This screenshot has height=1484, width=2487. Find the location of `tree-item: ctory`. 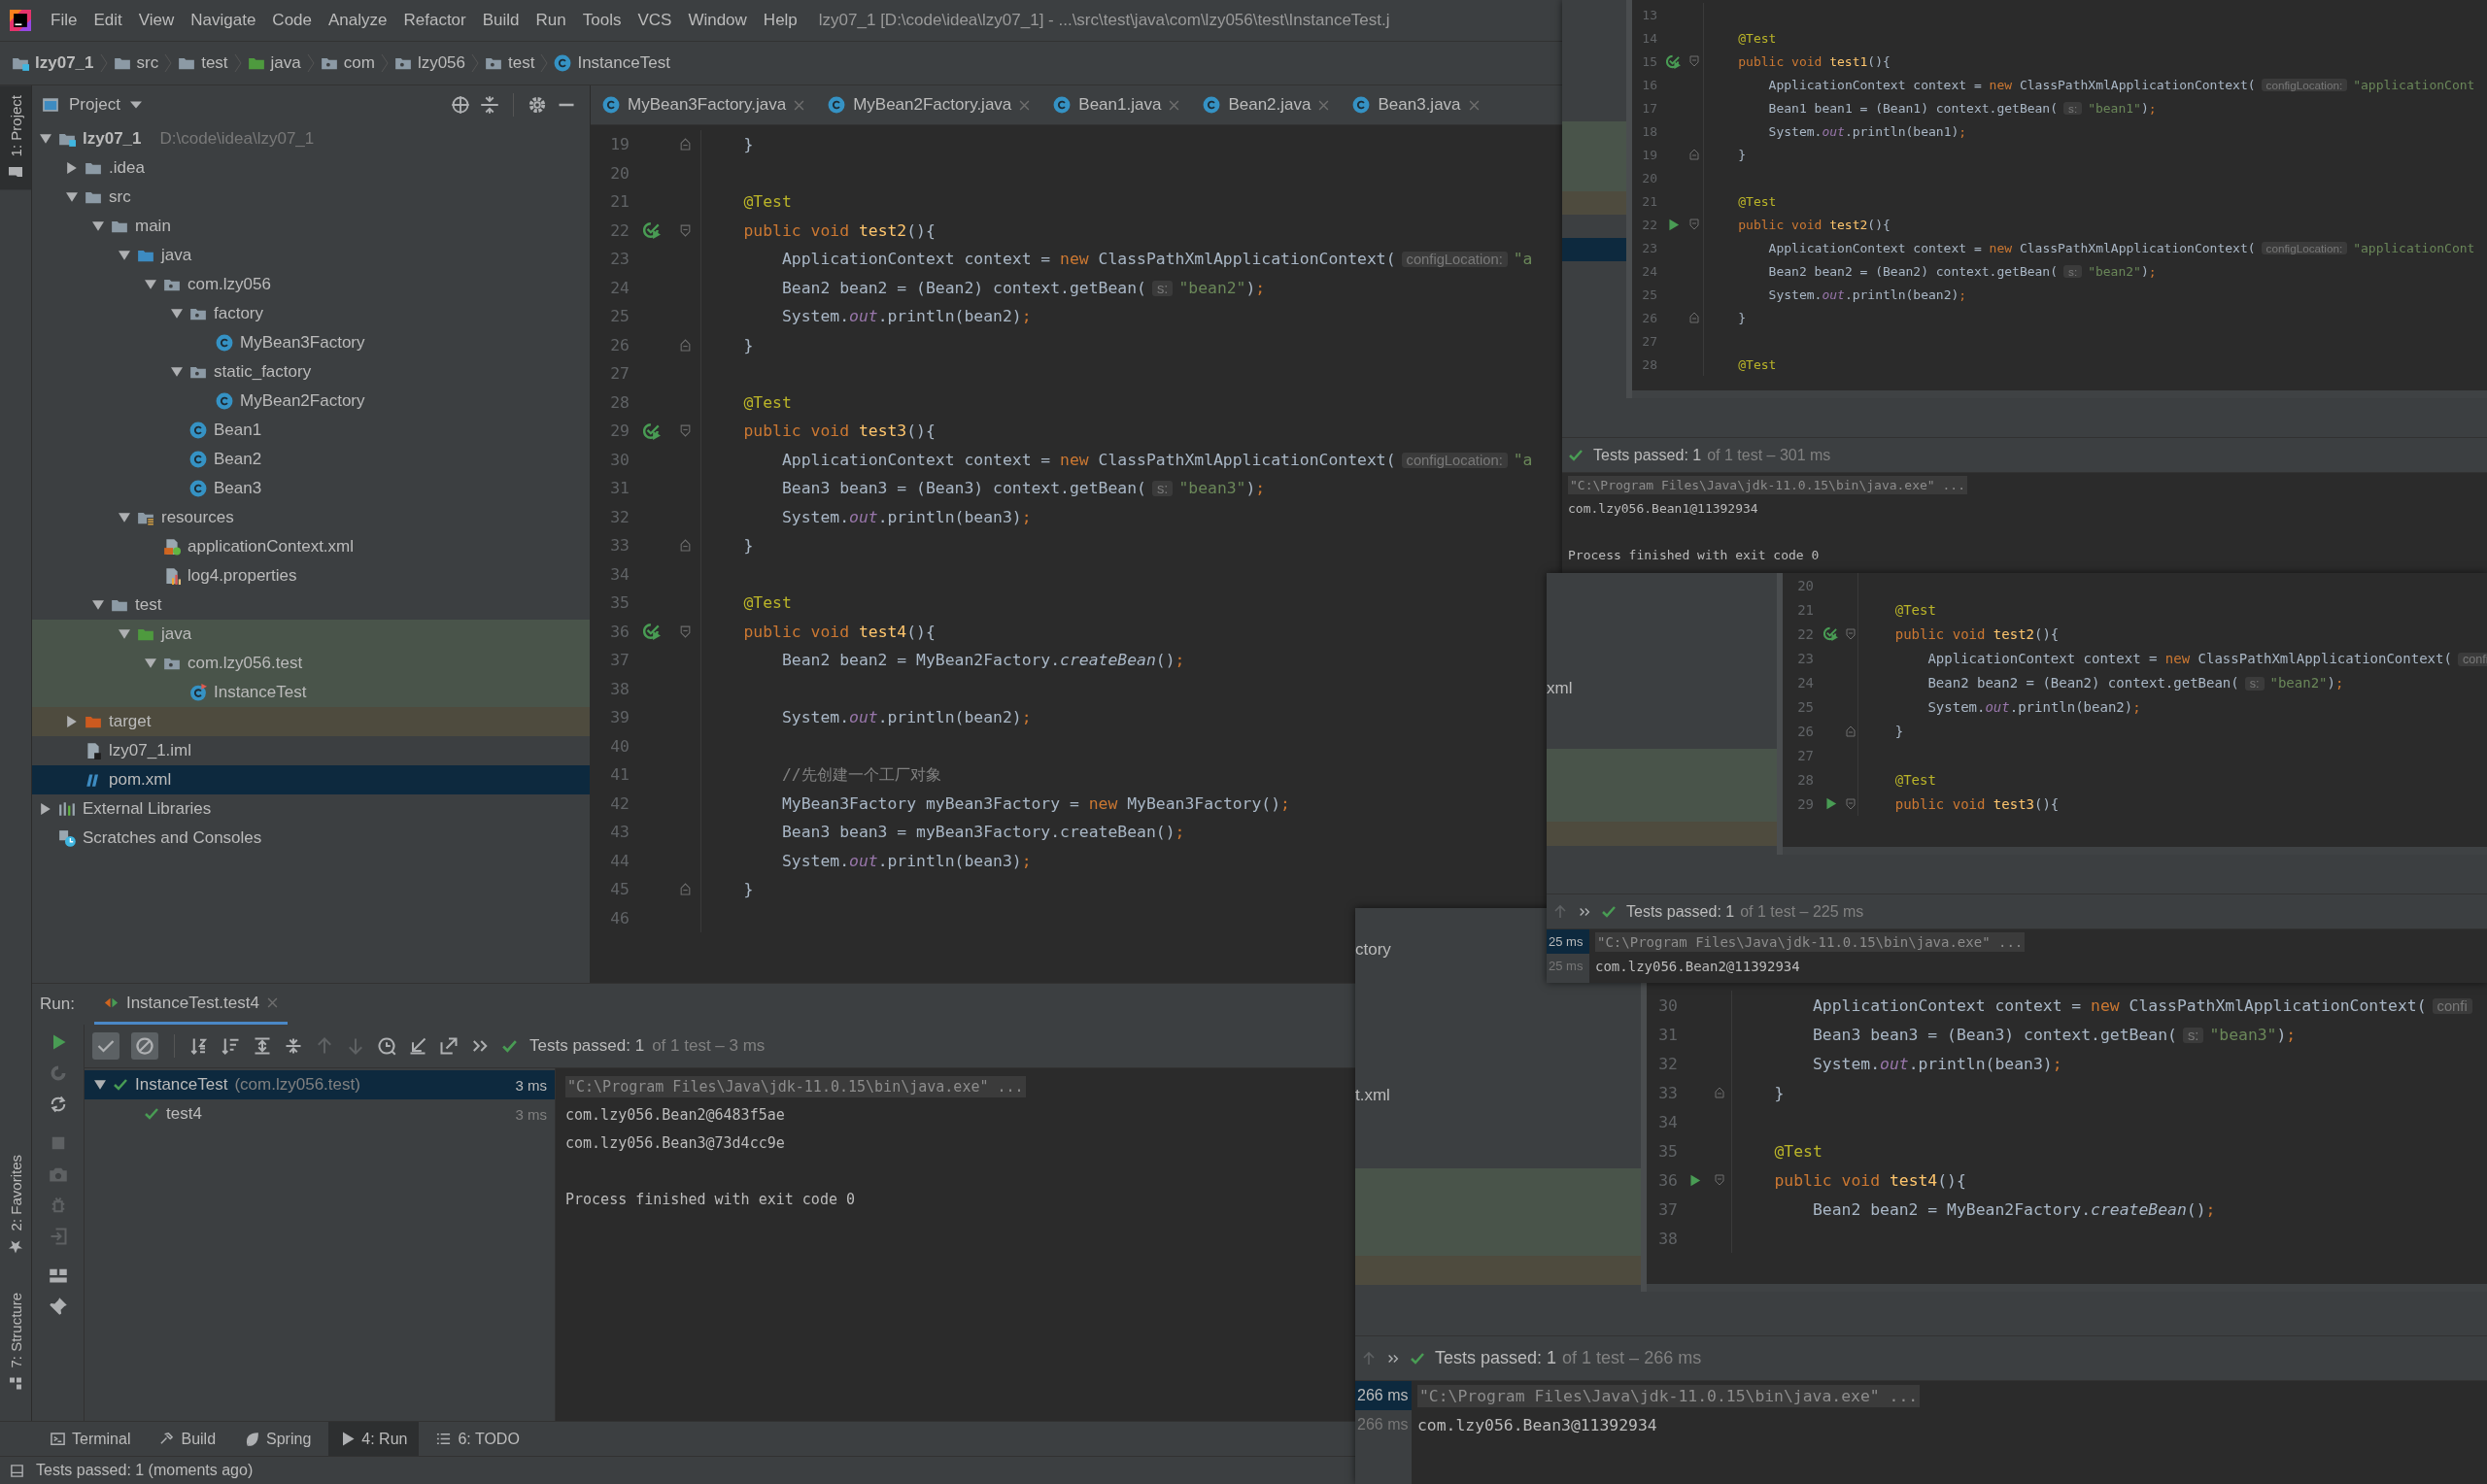

tree-item: ctory is located at coordinates (1373, 950).